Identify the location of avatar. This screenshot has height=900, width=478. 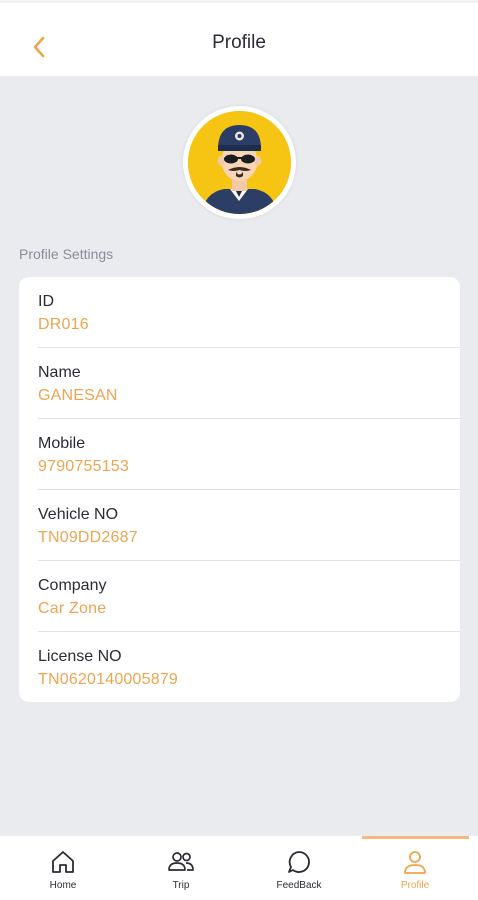
(239, 162).